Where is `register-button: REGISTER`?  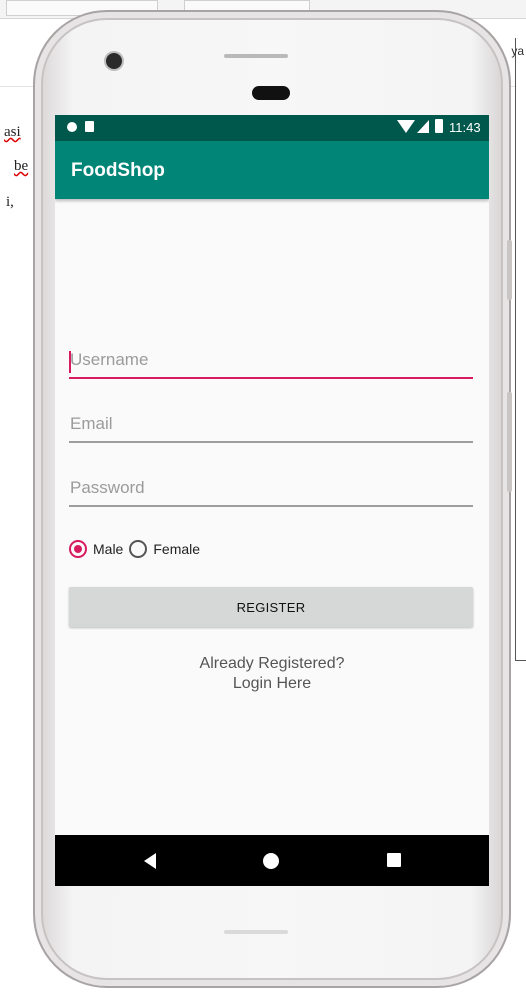
register-button: REGISTER is located at coordinates (271, 607).